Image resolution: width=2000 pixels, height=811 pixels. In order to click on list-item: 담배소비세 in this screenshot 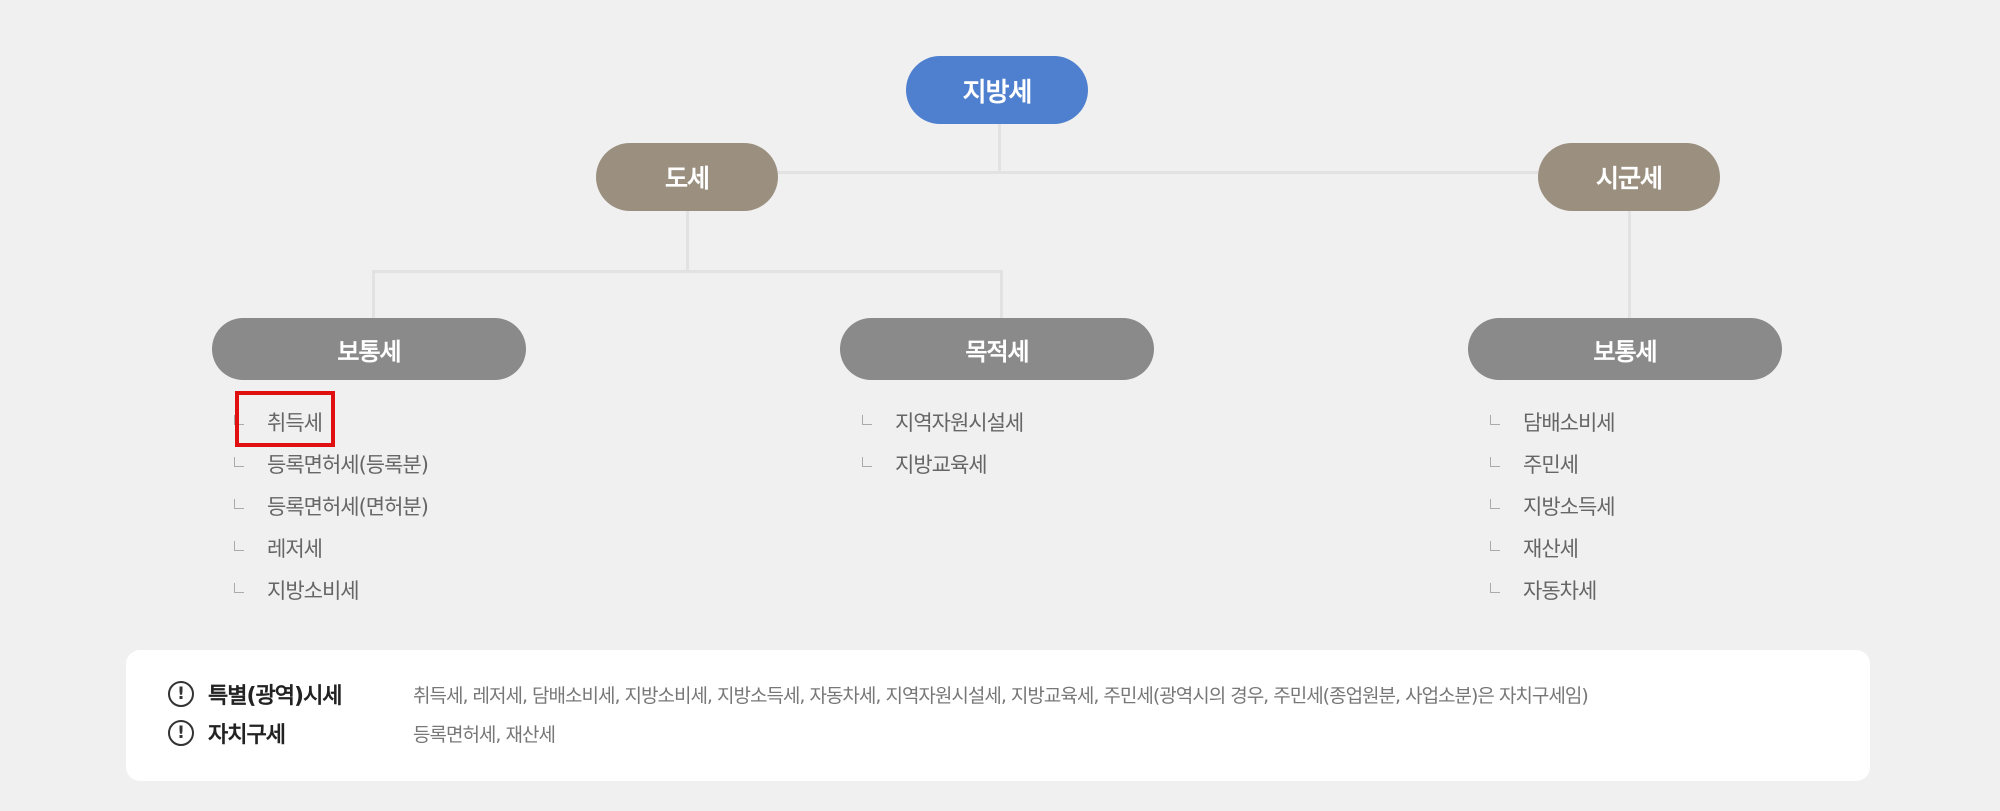, I will do `click(1553, 423)`.